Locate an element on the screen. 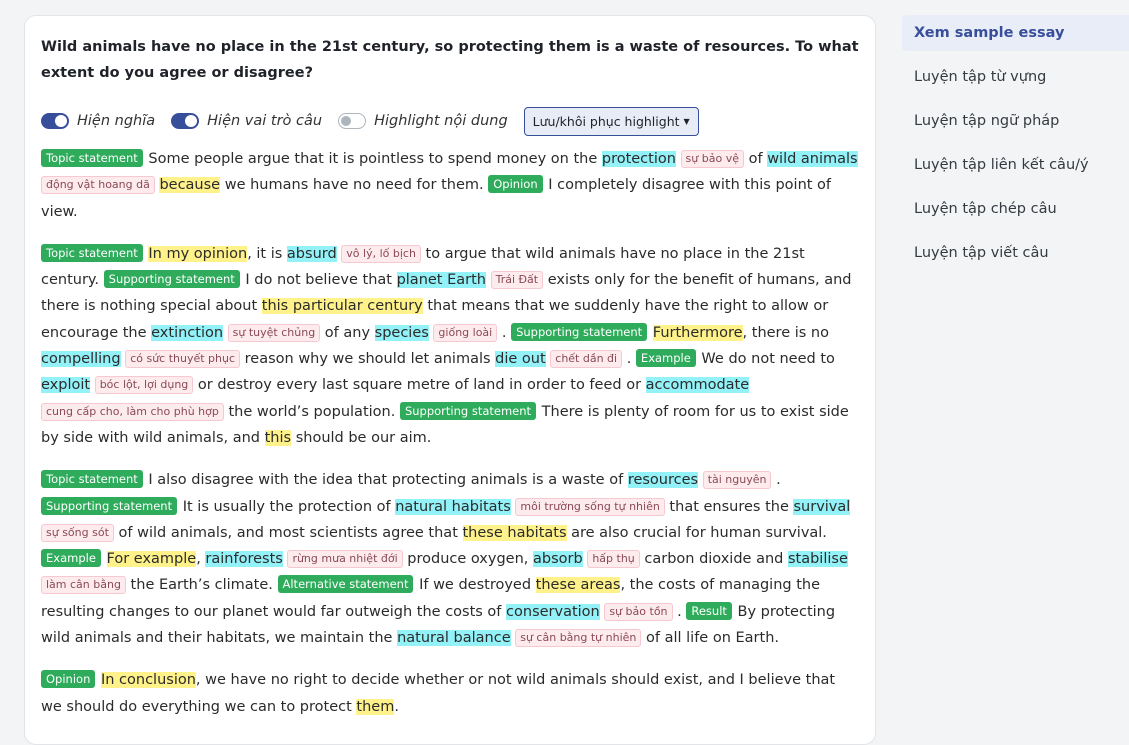 This screenshot has width=1129, height=745. meaning-tag: sự tuyệt chủng is located at coordinates (274, 332).